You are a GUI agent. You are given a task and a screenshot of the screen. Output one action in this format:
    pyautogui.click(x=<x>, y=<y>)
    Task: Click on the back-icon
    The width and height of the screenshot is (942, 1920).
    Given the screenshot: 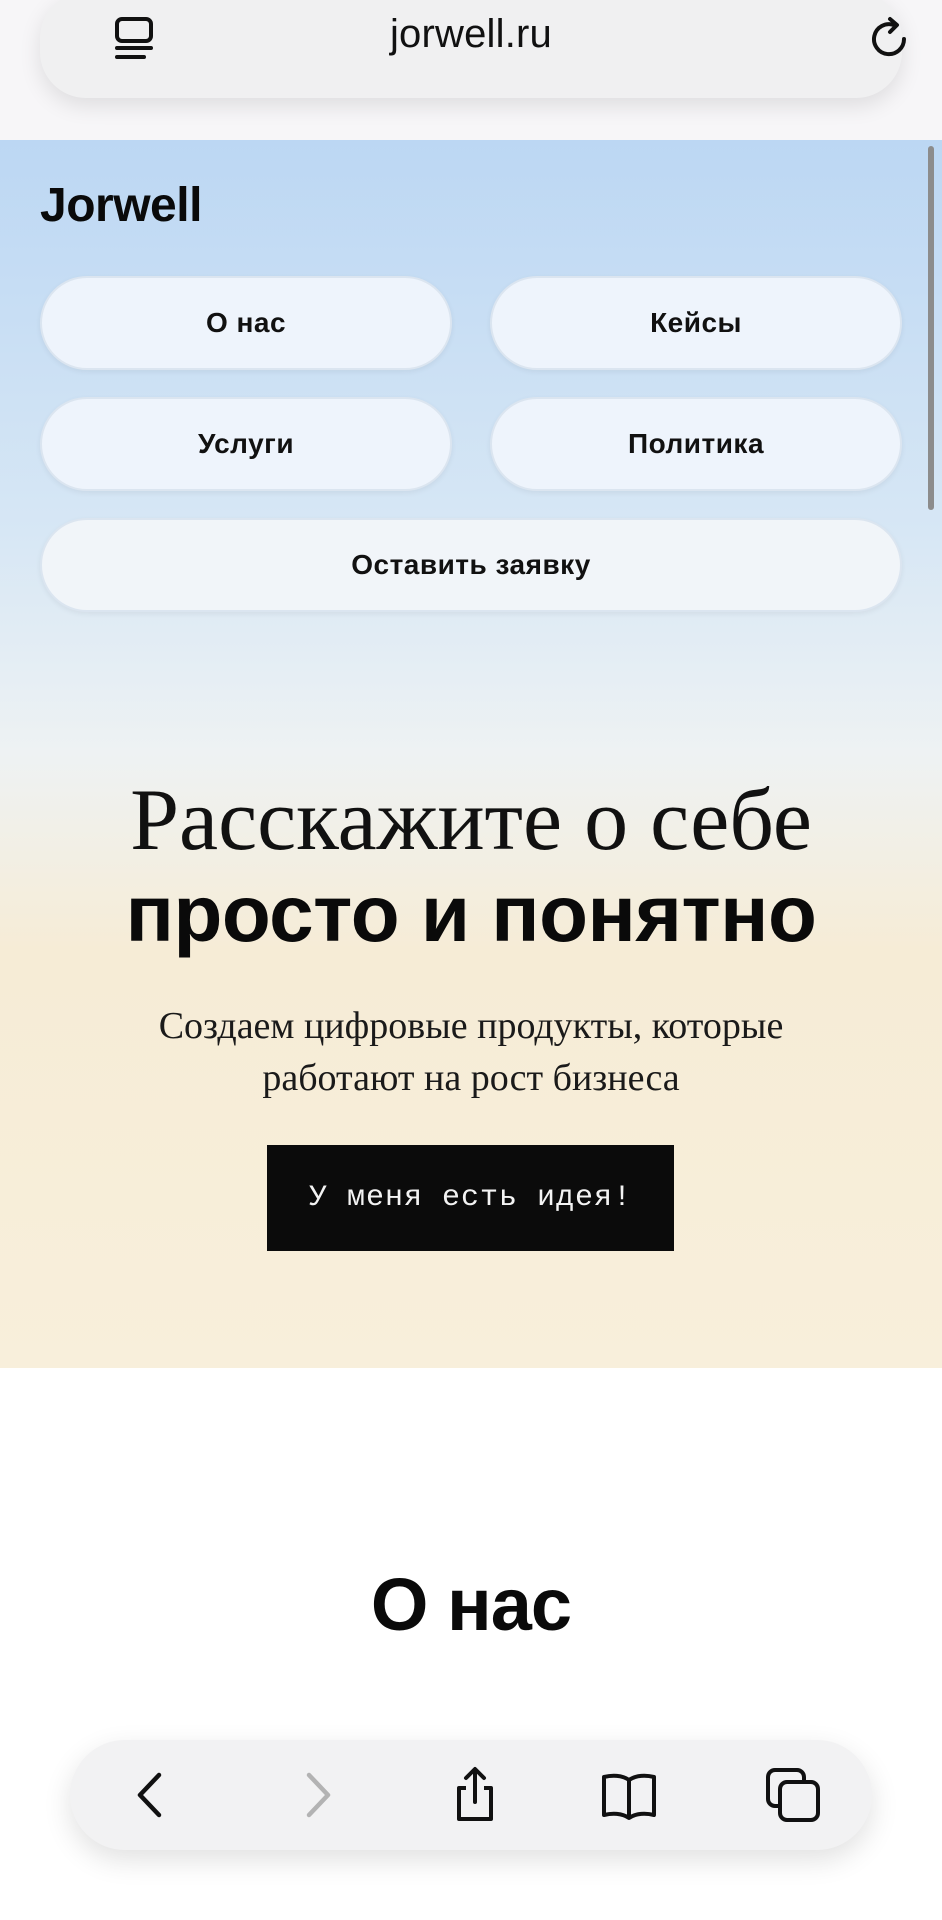 What is the action you would take?
    pyautogui.click(x=151, y=1795)
    